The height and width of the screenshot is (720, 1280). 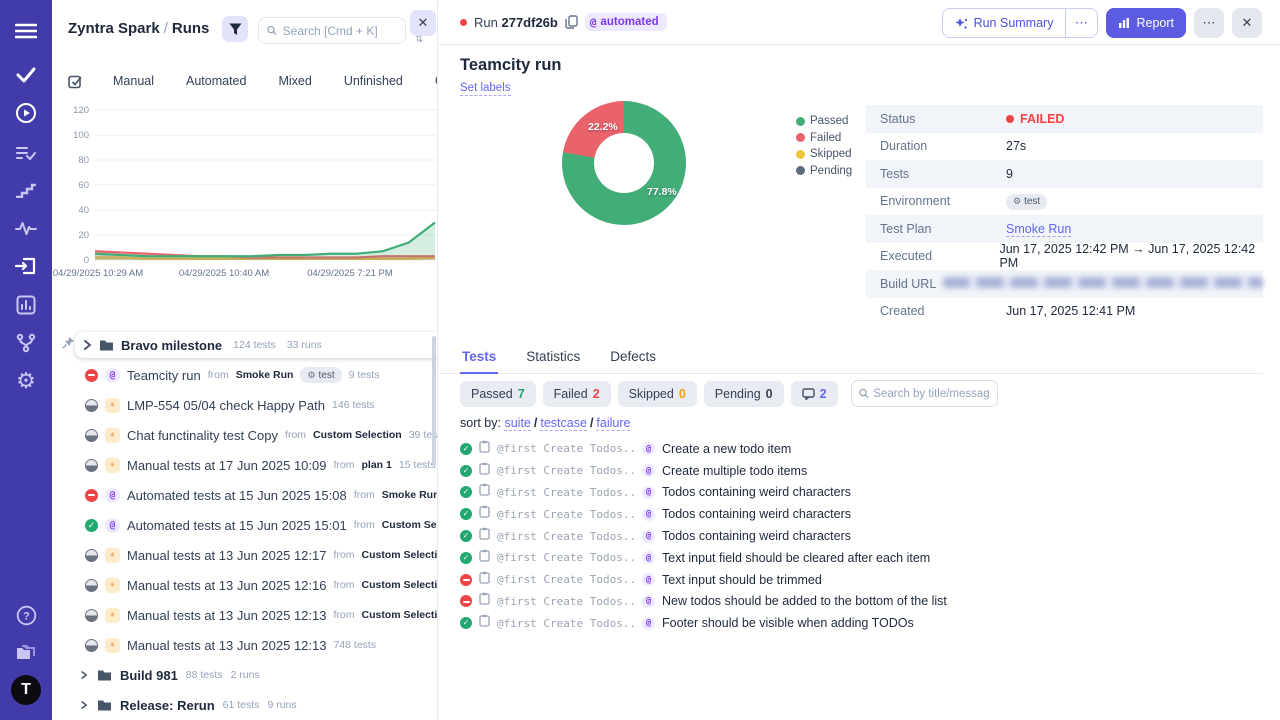 What do you see at coordinates (961, 23) in the screenshot?
I see `sparkles-icon` at bounding box center [961, 23].